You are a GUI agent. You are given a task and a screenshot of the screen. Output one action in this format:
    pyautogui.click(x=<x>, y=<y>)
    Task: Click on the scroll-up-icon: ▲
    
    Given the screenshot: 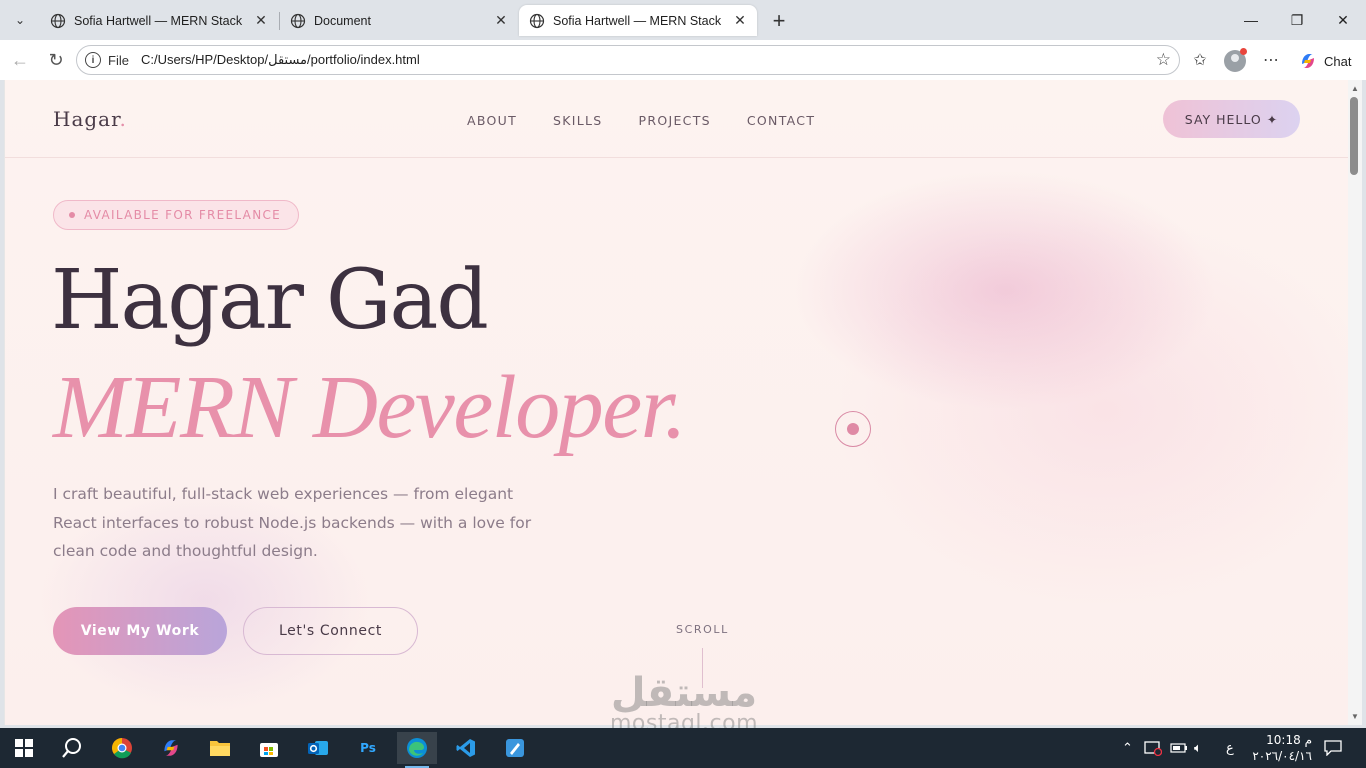 What is the action you would take?
    pyautogui.click(x=1355, y=88)
    